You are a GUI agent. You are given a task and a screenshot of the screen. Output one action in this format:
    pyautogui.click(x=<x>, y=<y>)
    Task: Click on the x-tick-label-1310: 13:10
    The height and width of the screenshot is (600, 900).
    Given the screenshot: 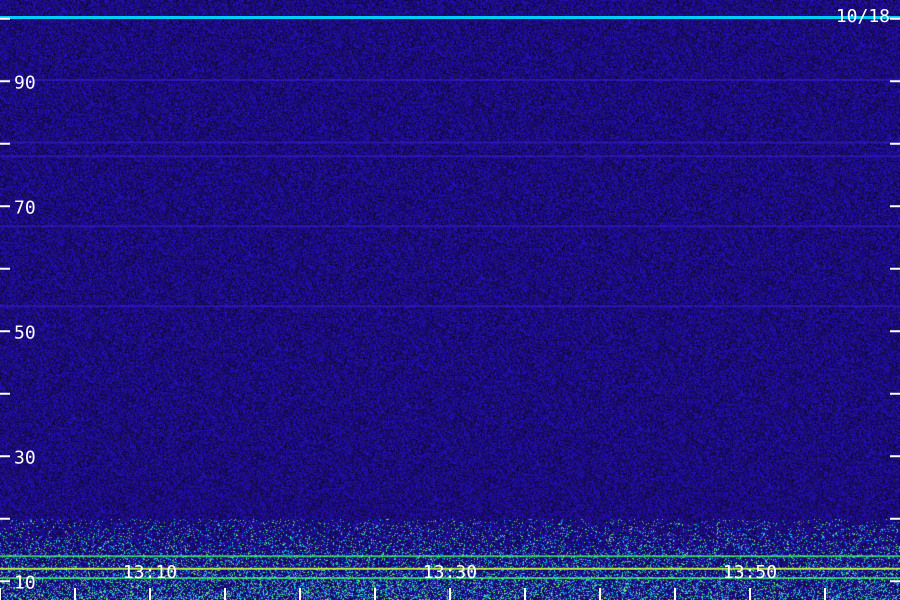 What is the action you would take?
    pyautogui.click(x=150, y=572)
    